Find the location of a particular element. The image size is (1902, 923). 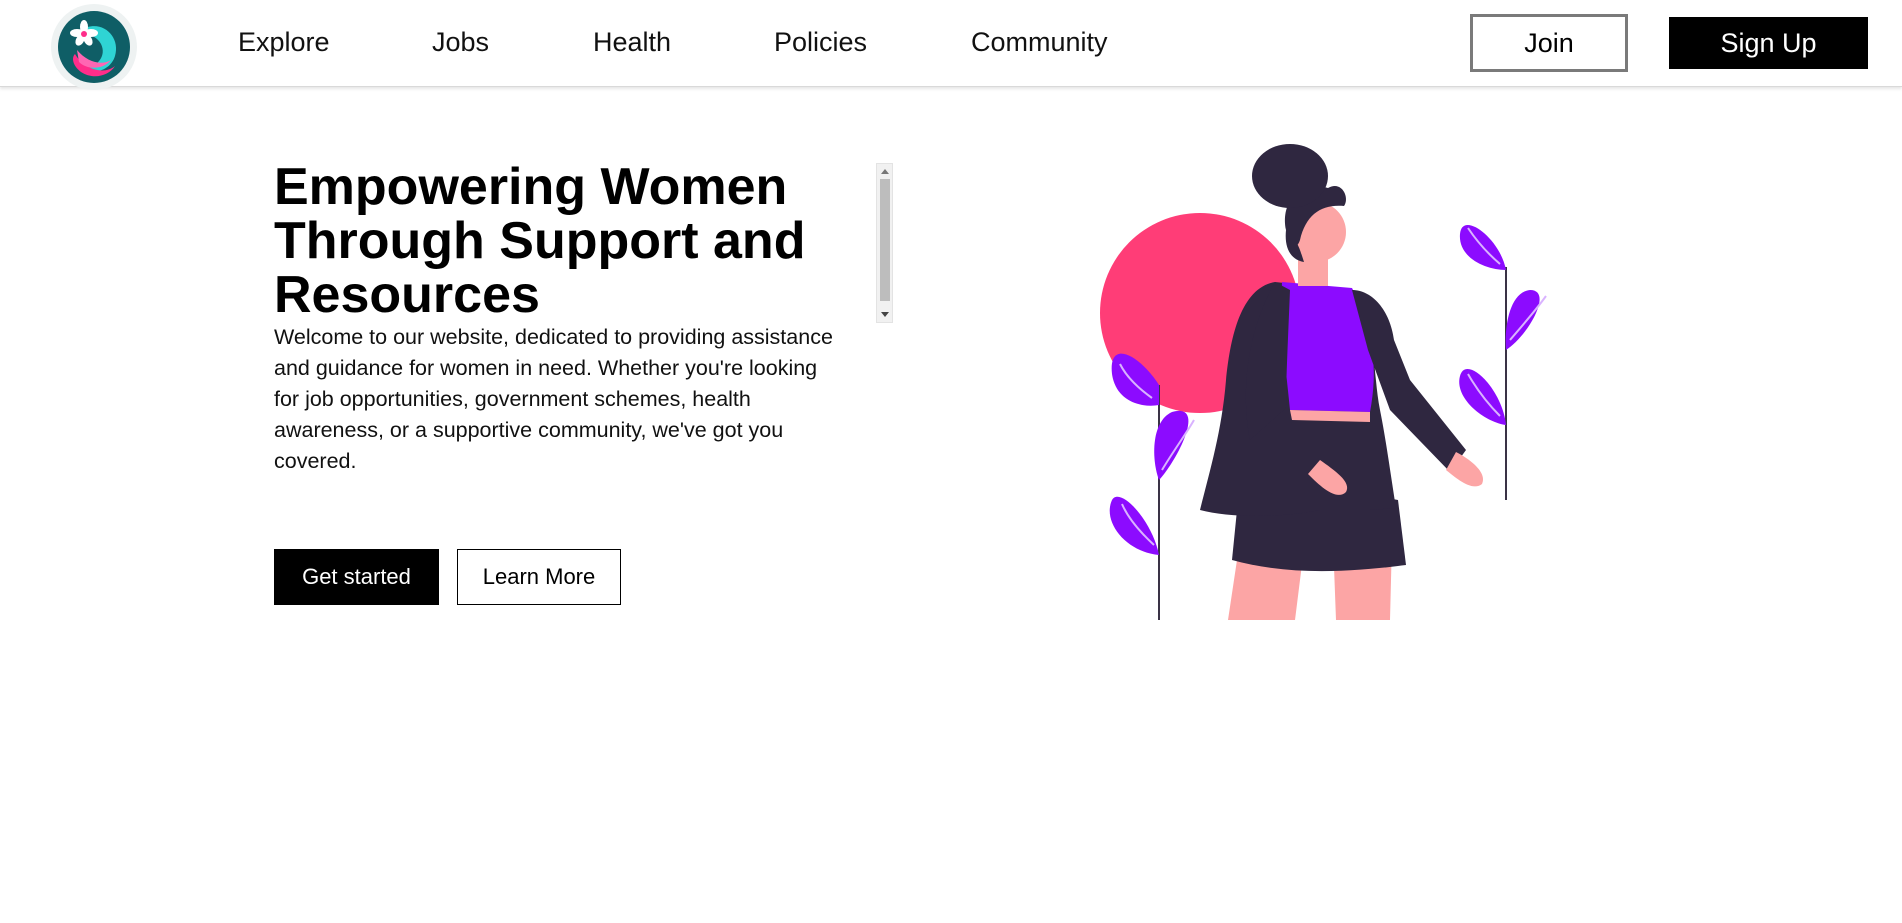

woman-flower-logo-icon is located at coordinates (94, 47).